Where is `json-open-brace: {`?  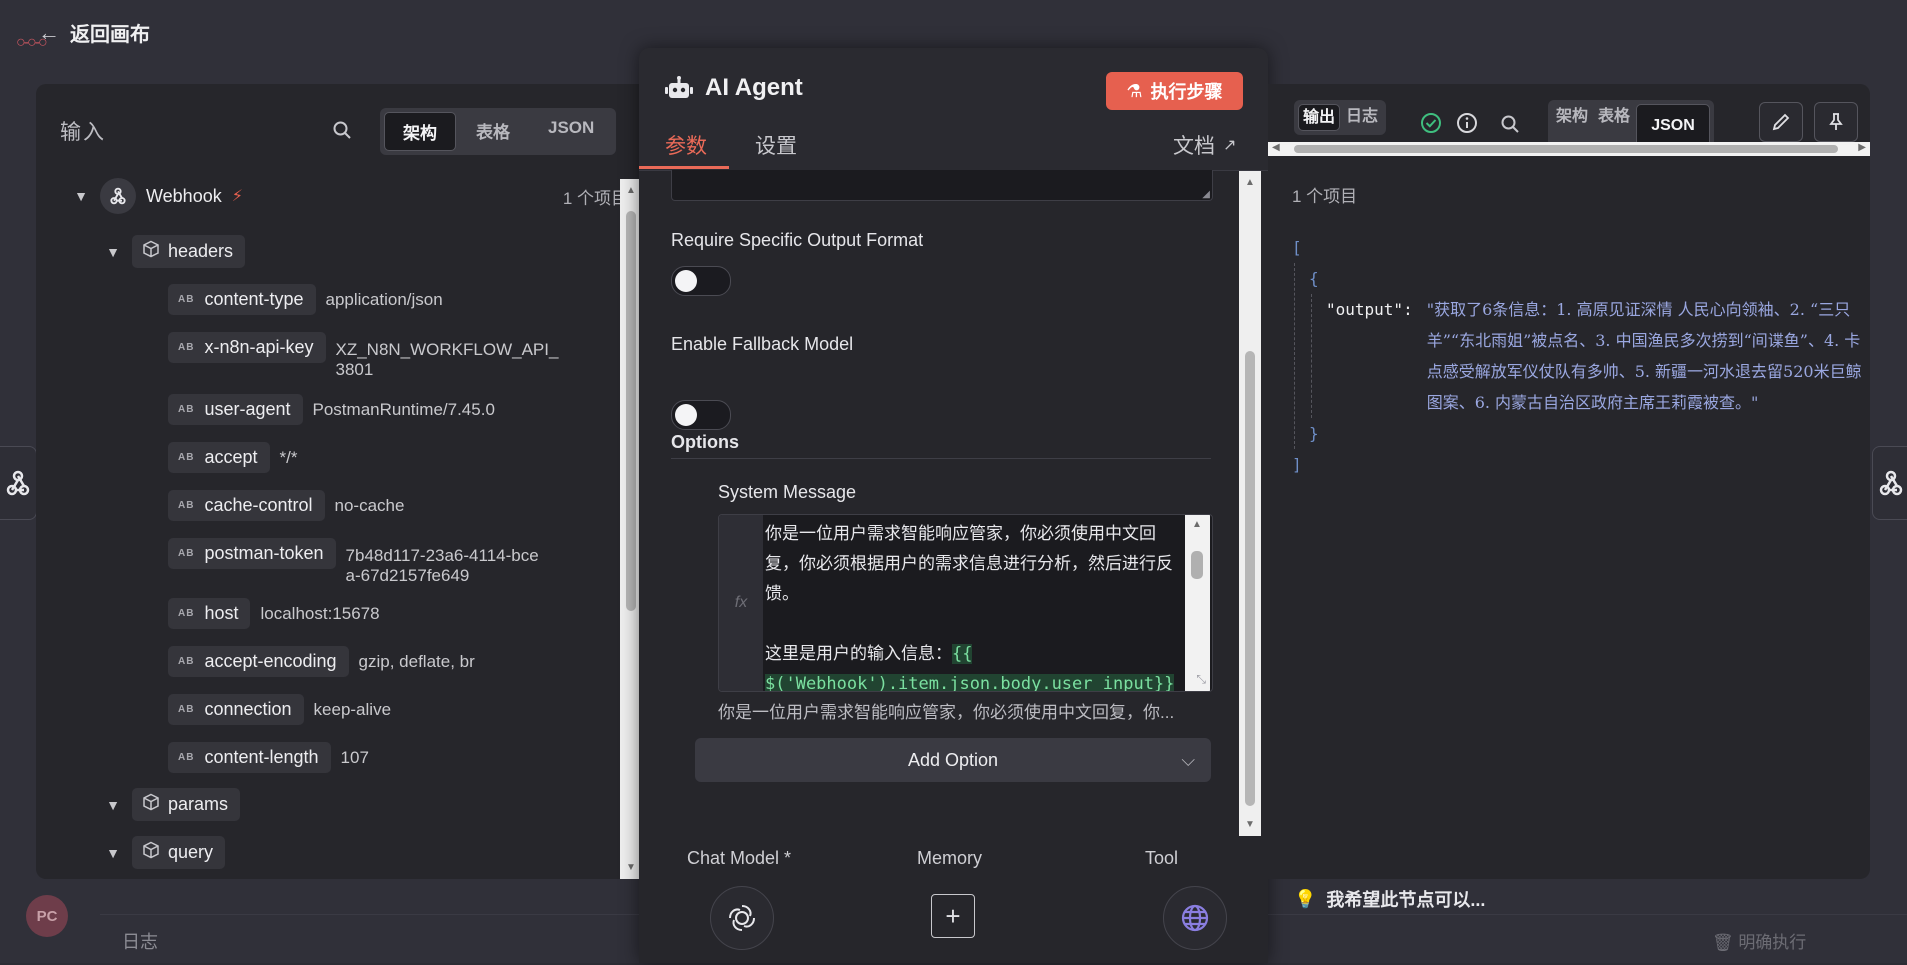
json-open-brace: { is located at coordinates (1314, 278).